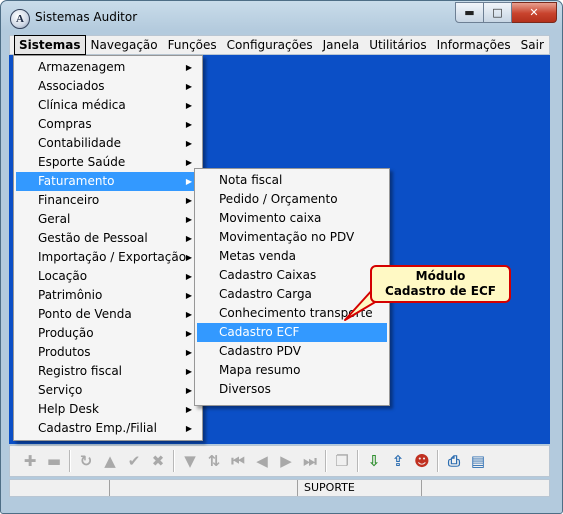 The height and width of the screenshot is (514, 563). What do you see at coordinates (440, 291) in the screenshot?
I see `callout-line2: Cadastro de ECF` at bounding box center [440, 291].